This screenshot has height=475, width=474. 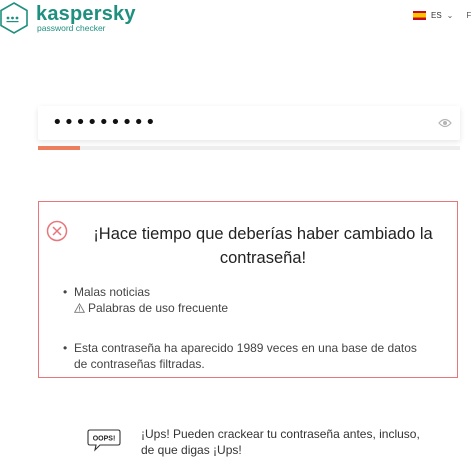 I want to click on bullet-bad-news: Malas noticias, so click(x=241, y=292).